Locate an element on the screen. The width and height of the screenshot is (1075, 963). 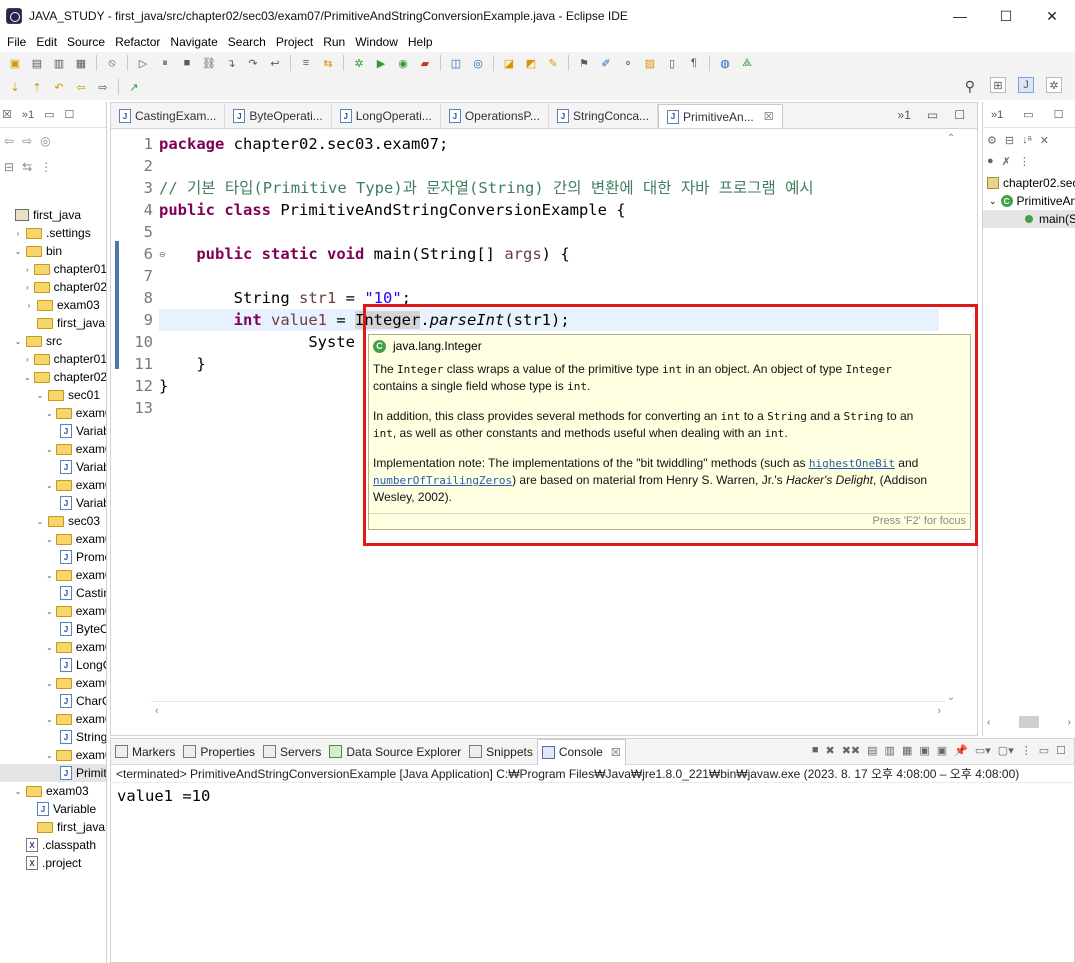
tab-overflow-icon: »1 is located at coordinates (904, 115).